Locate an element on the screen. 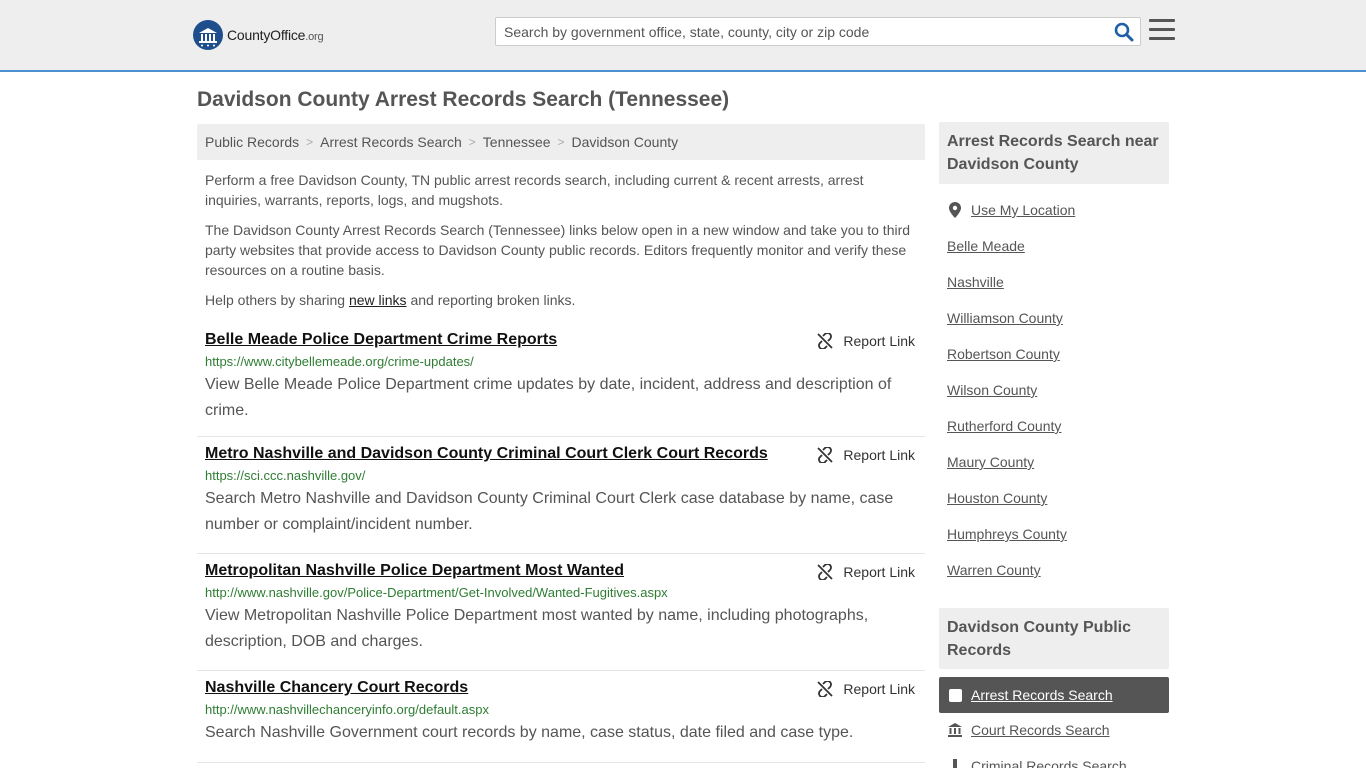  sidebar-item-label: Arrest Records Search is located at coordinates (1042, 695).